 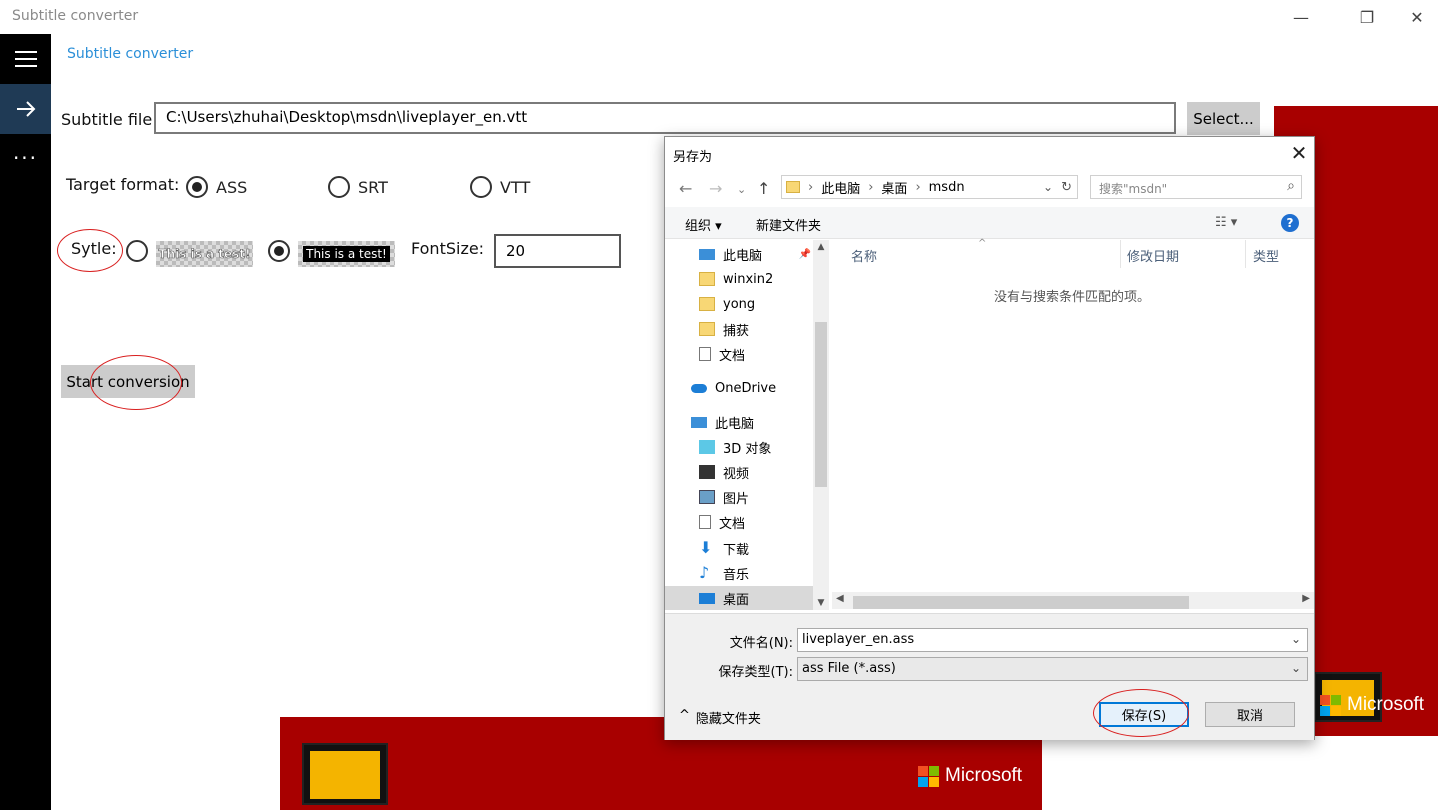 What do you see at coordinates (788, 224) in the screenshot?
I see `new-folder-button: 新建文件夹` at bounding box center [788, 224].